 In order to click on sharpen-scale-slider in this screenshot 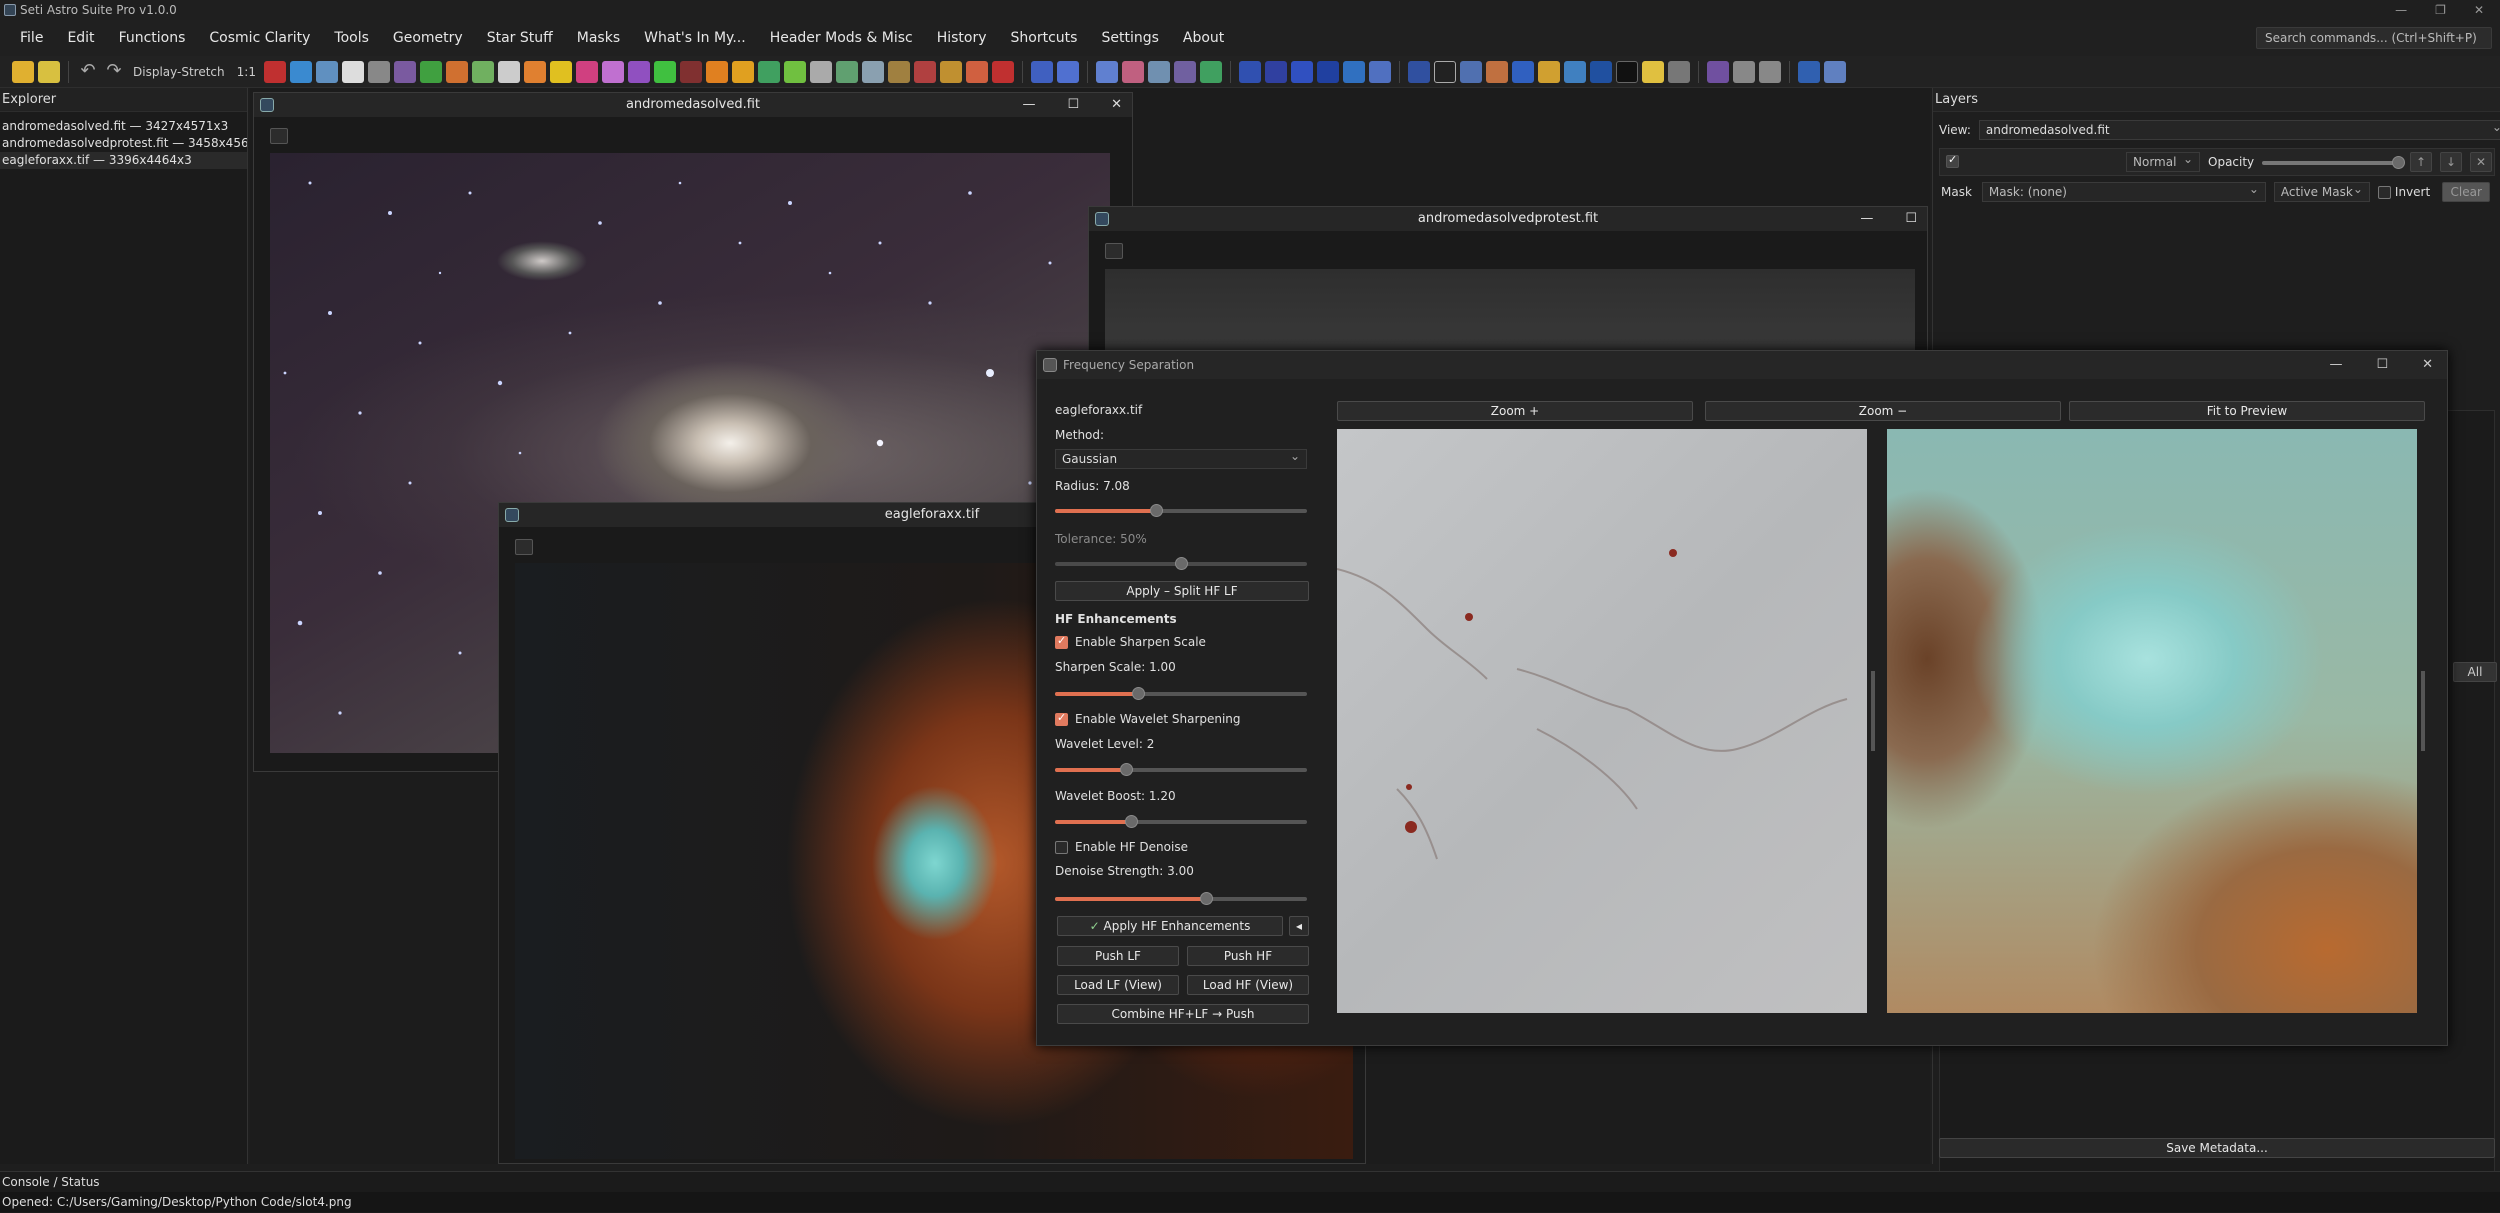, I will do `click(1181, 693)`.